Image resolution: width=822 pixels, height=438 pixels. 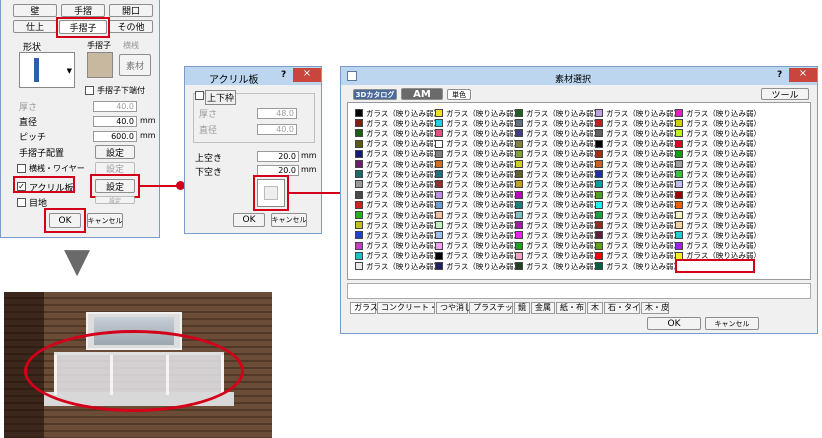 What do you see at coordinates (100, 65) in the screenshot?
I see `baluster-material-swatch` at bounding box center [100, 65].